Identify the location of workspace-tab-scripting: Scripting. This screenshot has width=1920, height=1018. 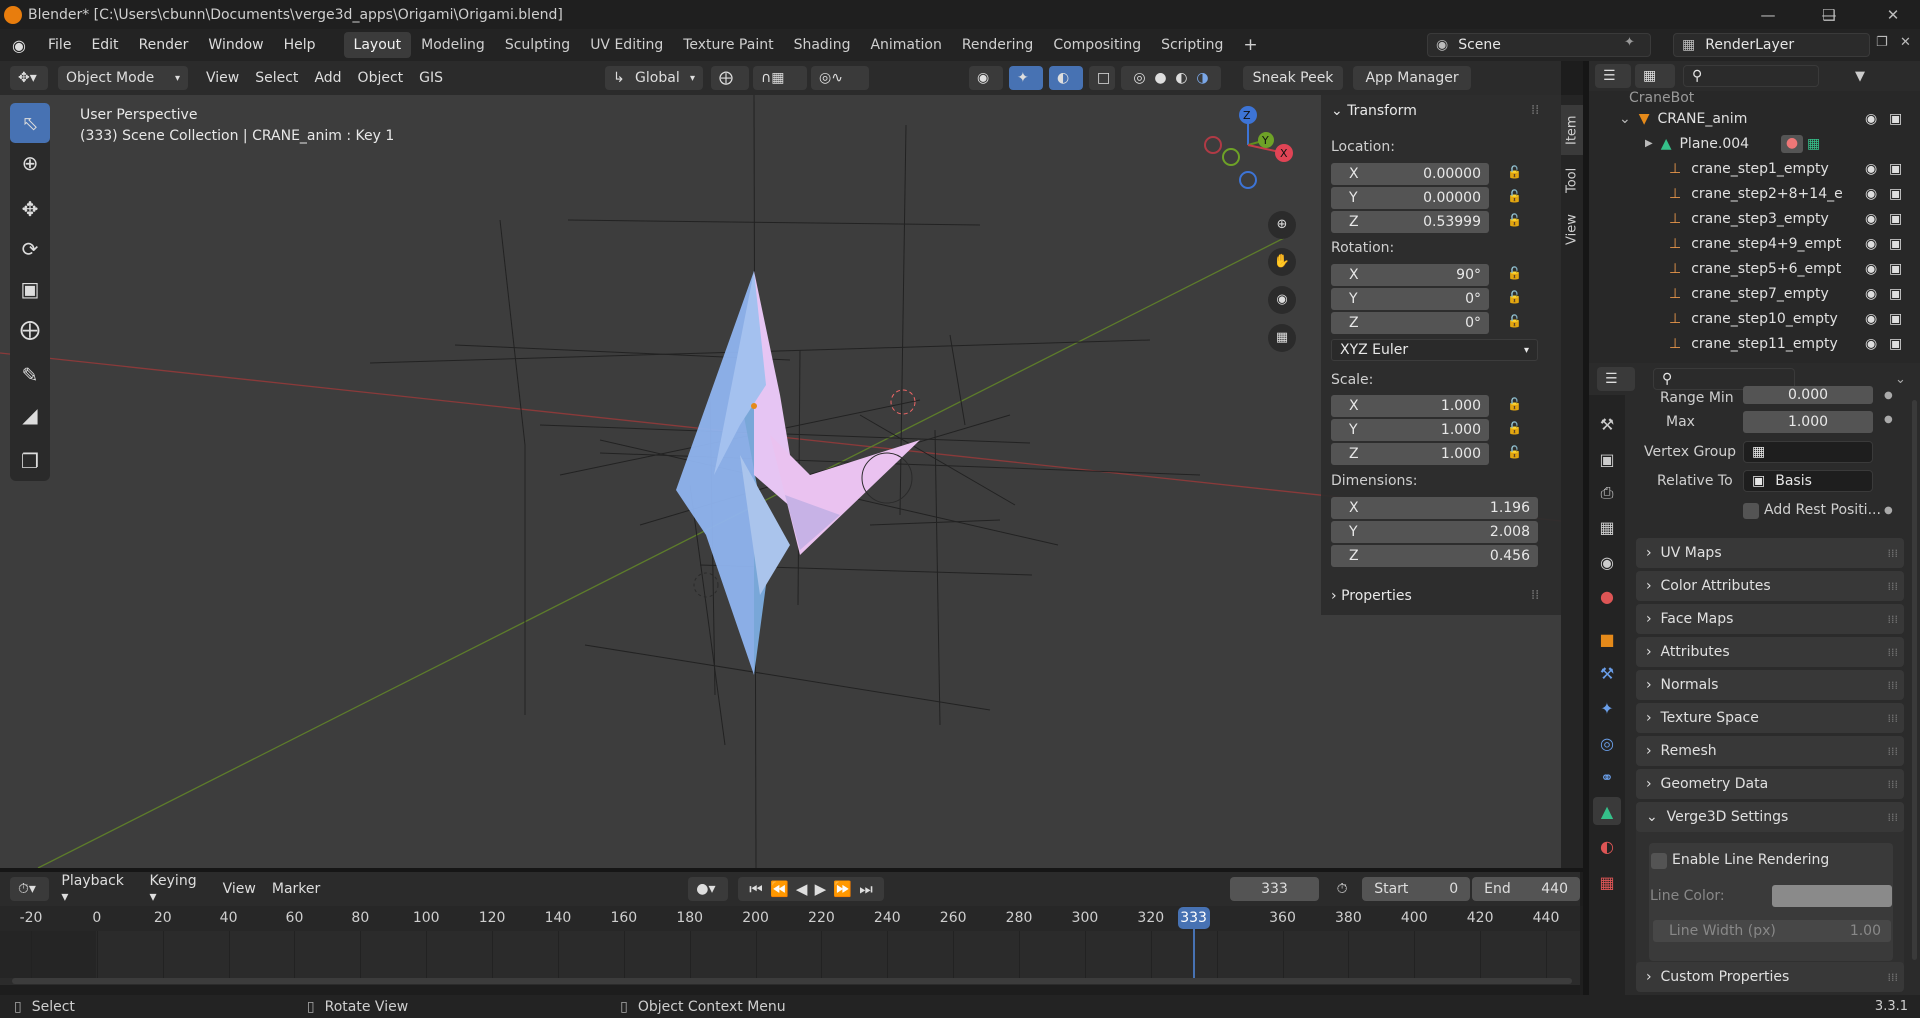
(1192, 45).